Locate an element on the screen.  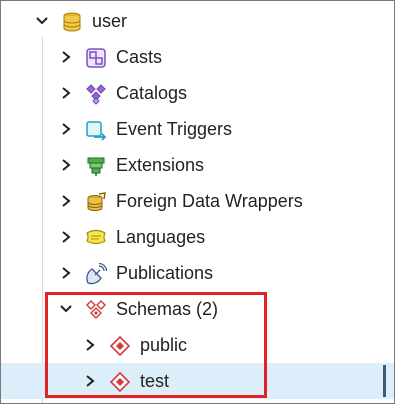
tree-node-label: public is located at coordinates (164, 345).